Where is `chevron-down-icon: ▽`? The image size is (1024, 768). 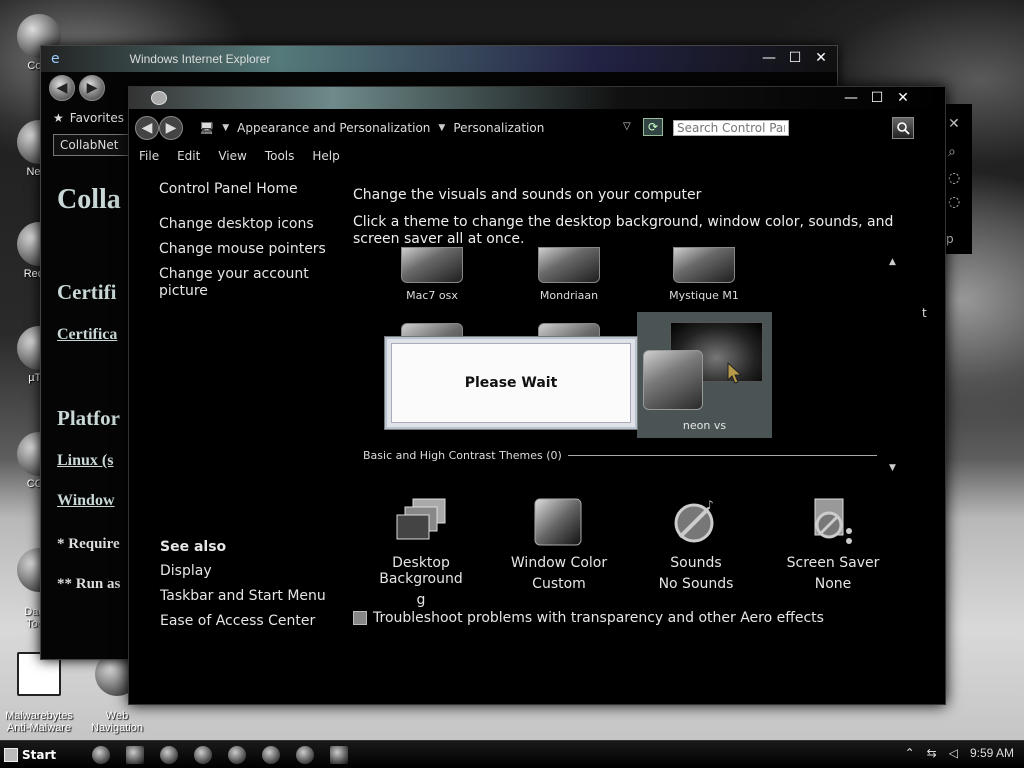
chevron-down-icon: ▽ is located at coordinates (627, 126).